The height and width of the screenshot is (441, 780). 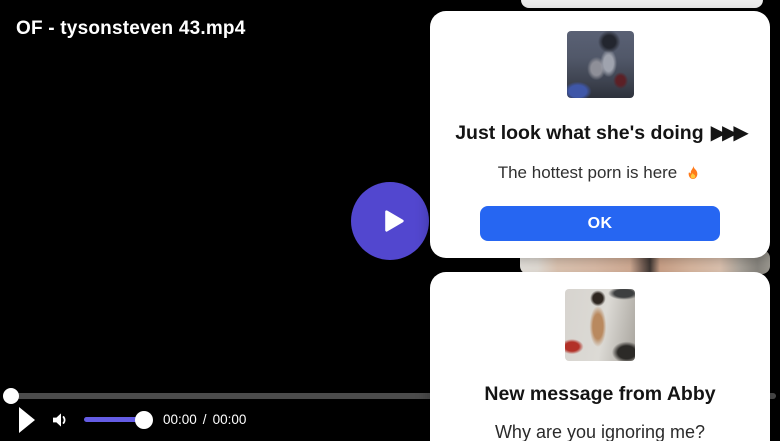 I want to click on triple-play-arrows-icon: ▶▶▶, so click(x=729, y=133).